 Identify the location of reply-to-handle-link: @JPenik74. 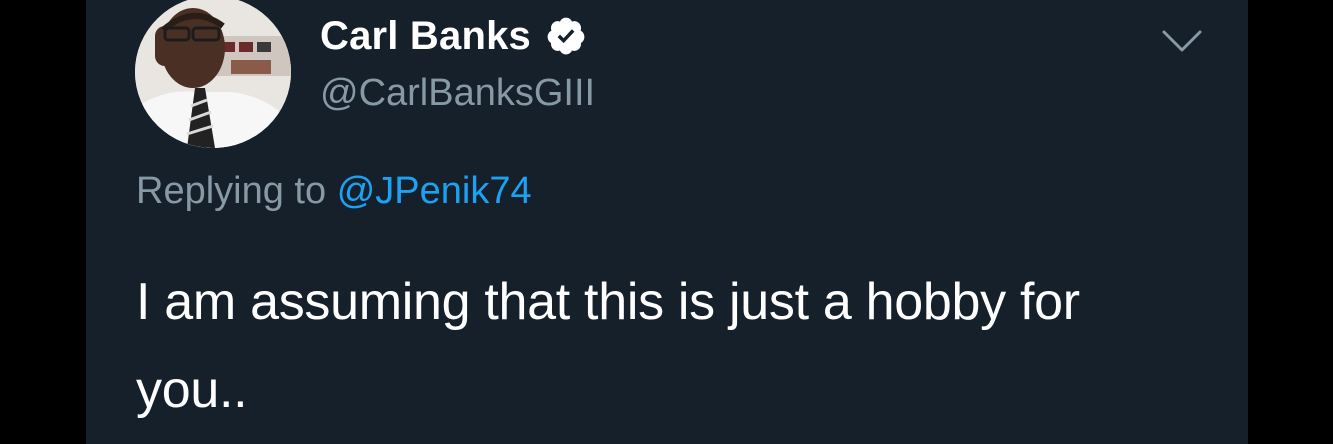
(434, 191).